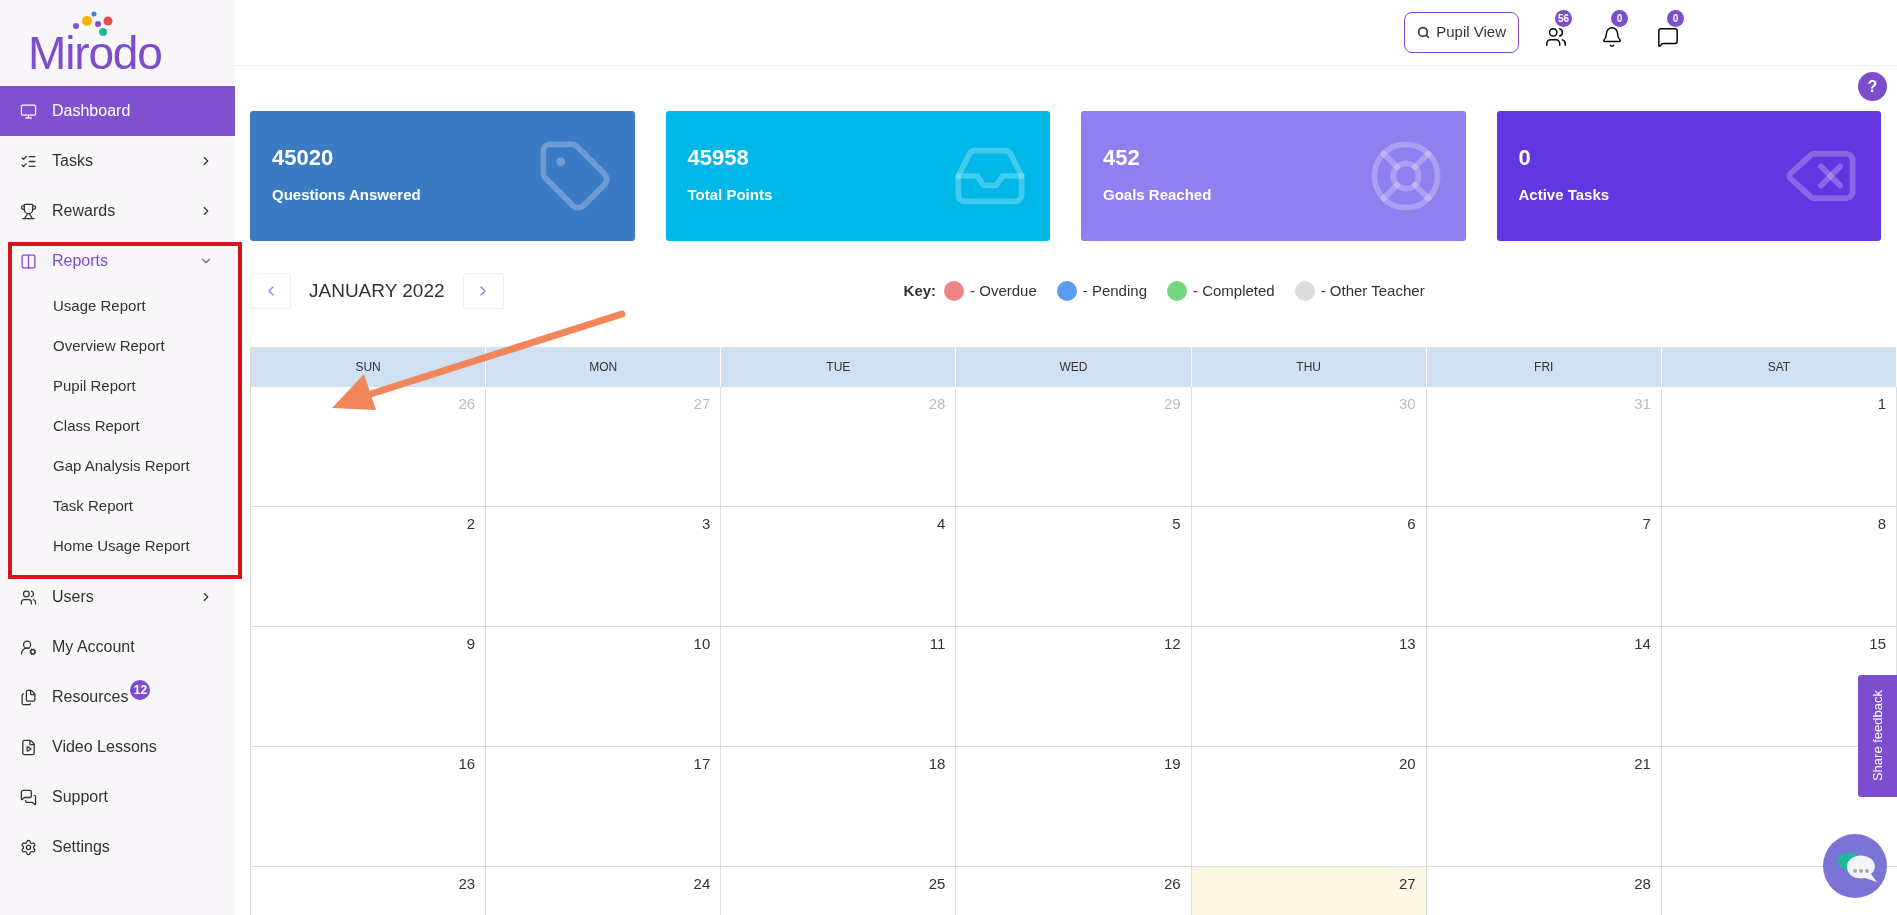  What do you see at coordinates (117, 261) in the screenshot?
I see `sidebar-item: Reports` at bounding box center [117, 261].